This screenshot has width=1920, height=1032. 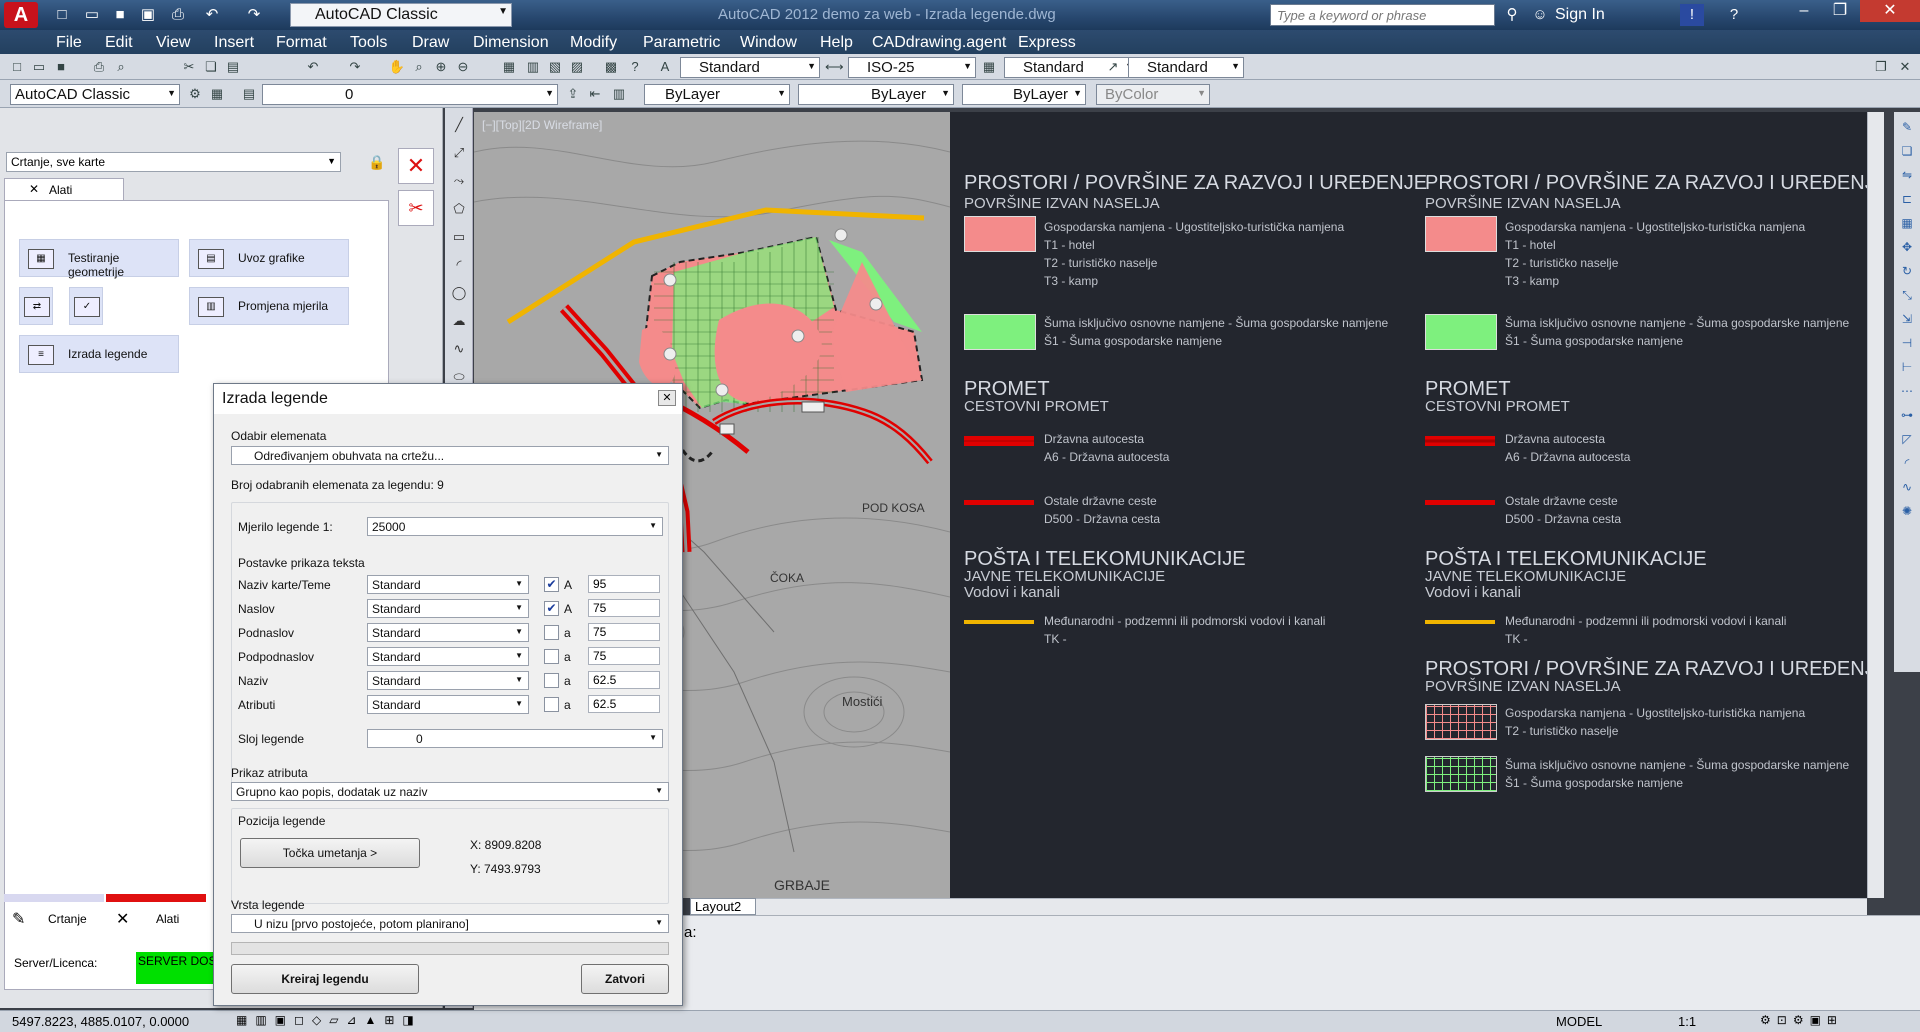 What do you see at coordinates (577, 67) in the screenshot?
I see `sheetset-icon: ▨` at bounding box center [577, 67].